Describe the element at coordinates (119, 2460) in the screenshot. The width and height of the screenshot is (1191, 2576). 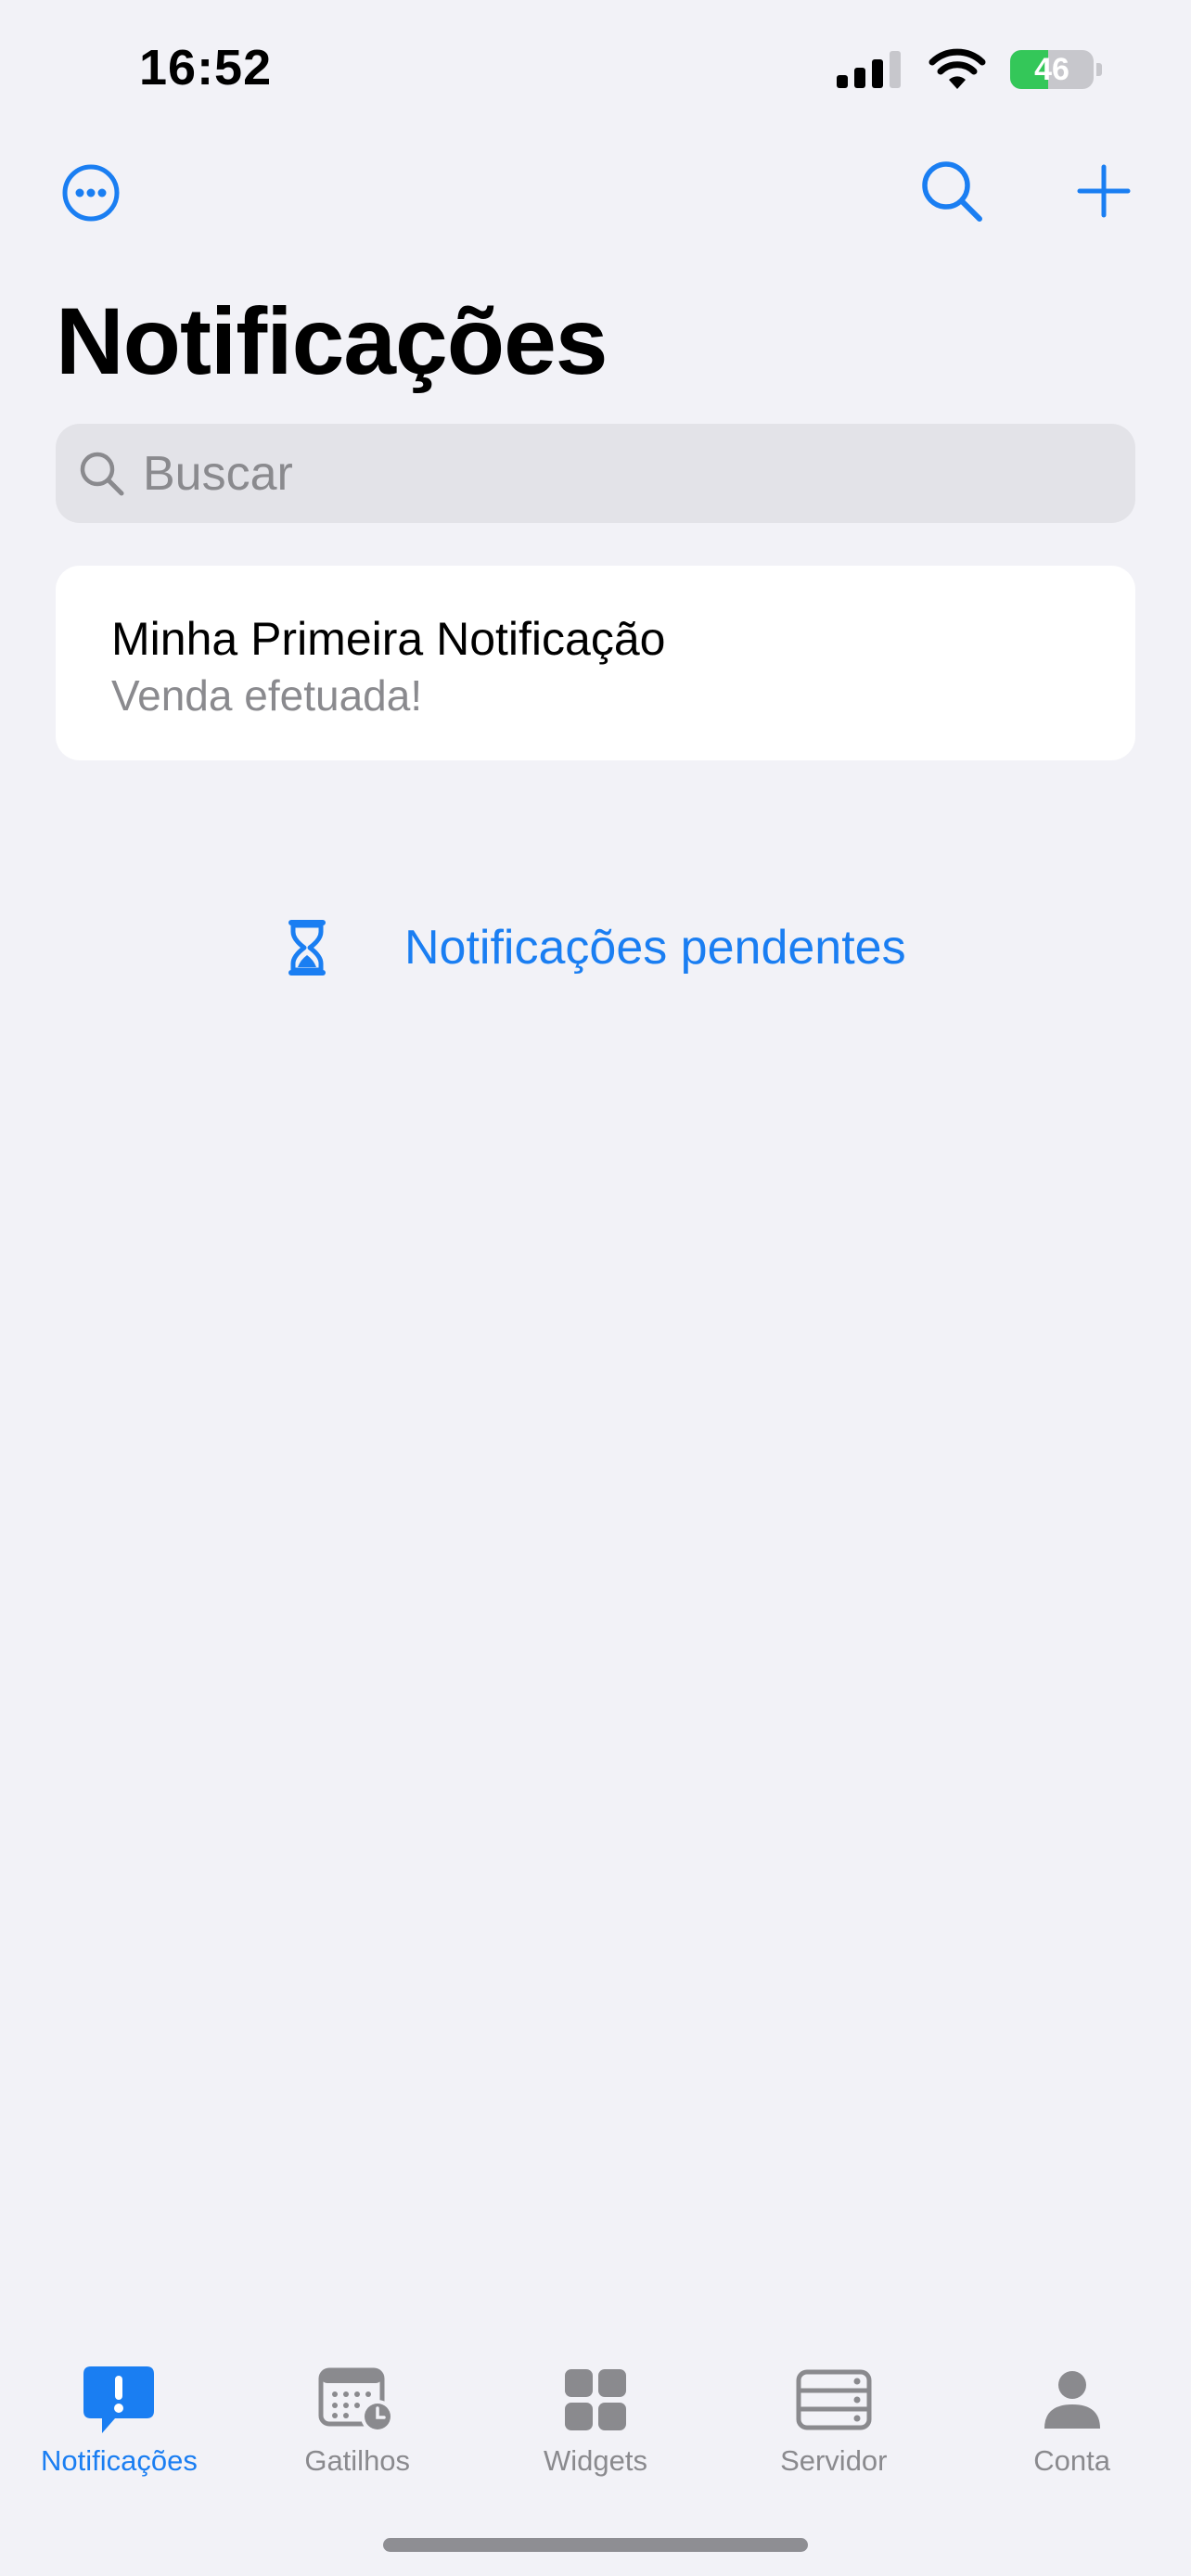
I see `tab-label: Notificações` at that location.